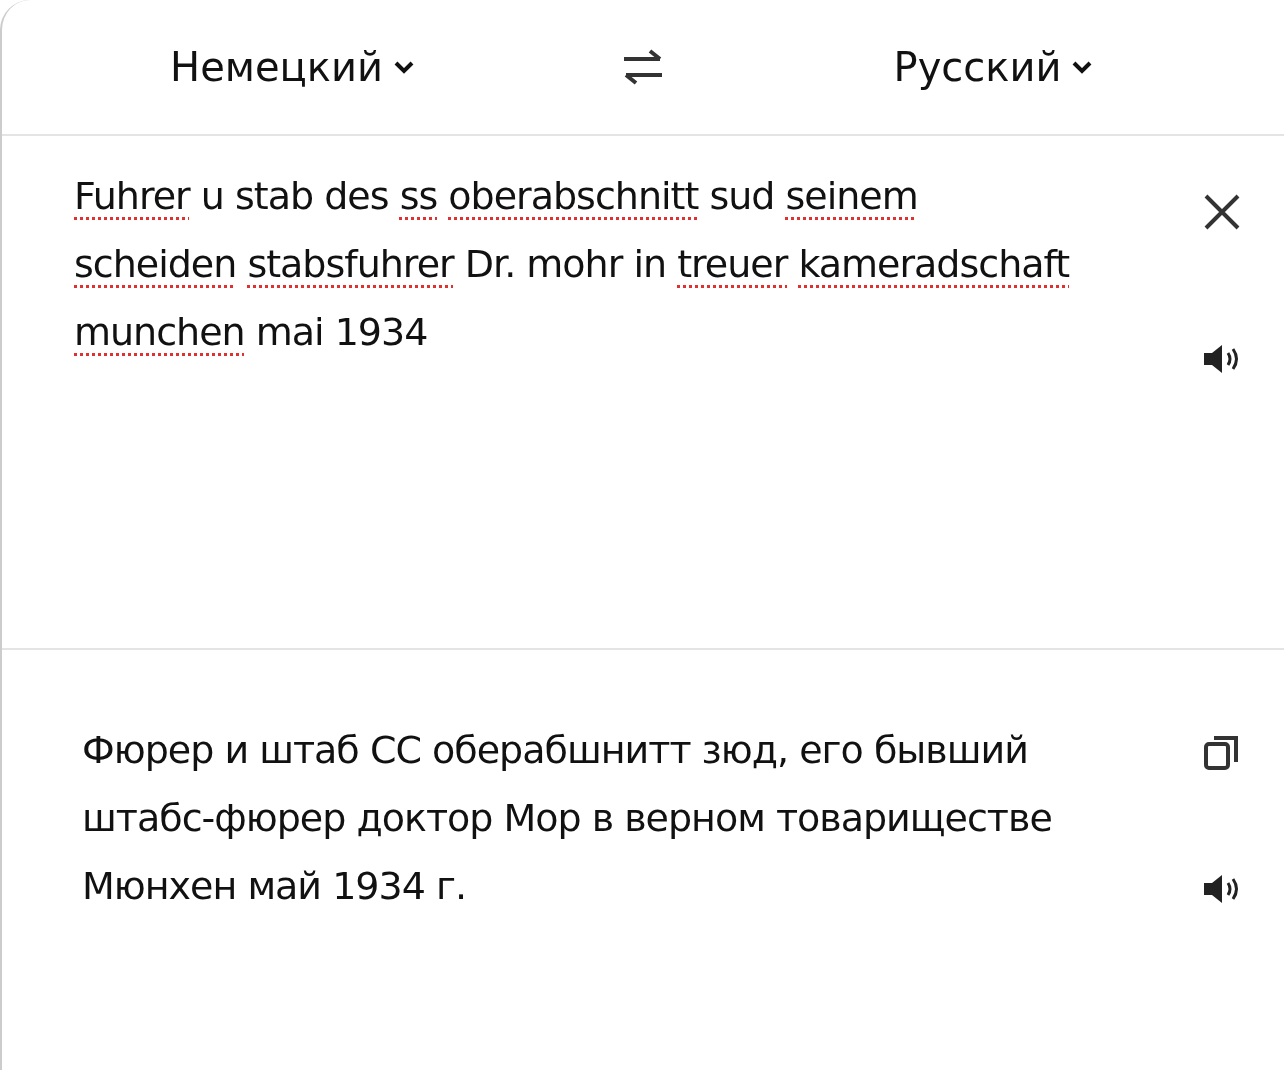  Describe the element at coordinates (993, 67) in the screenshot. I see `target-language-selector: Русский` at that location.